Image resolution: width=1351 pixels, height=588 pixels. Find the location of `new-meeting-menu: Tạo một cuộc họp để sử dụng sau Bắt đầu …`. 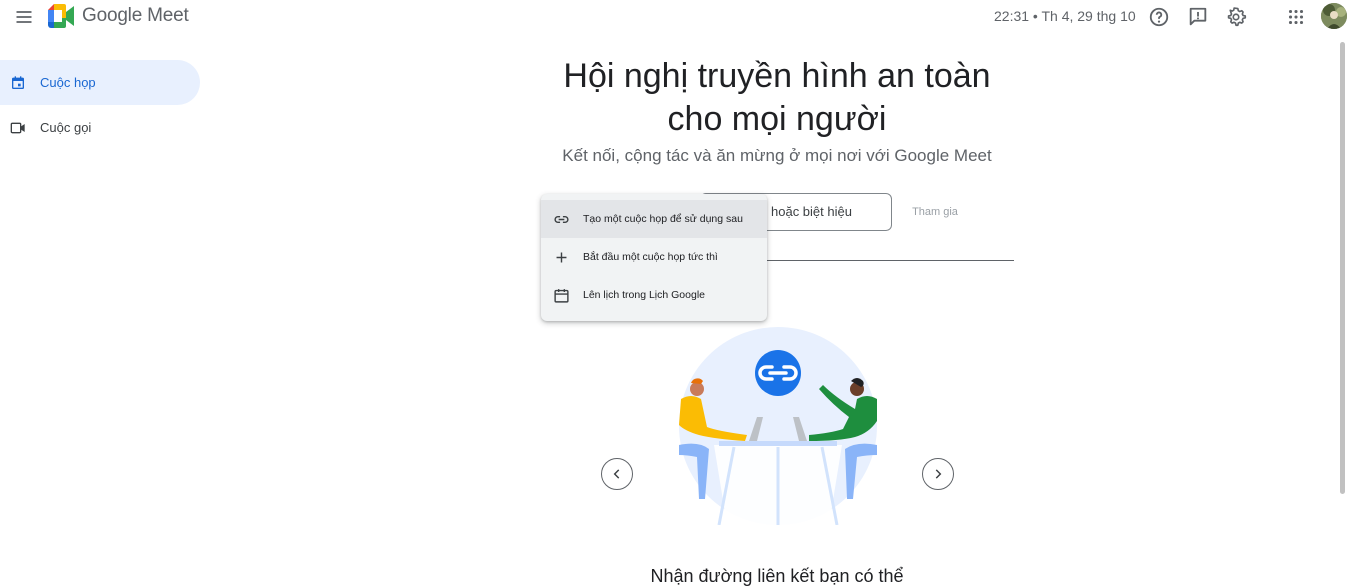

new-meeting-menu: Tạo một cuộc họp để sử dụng sau Bắt đầu … is located at coordinates (654, 257).